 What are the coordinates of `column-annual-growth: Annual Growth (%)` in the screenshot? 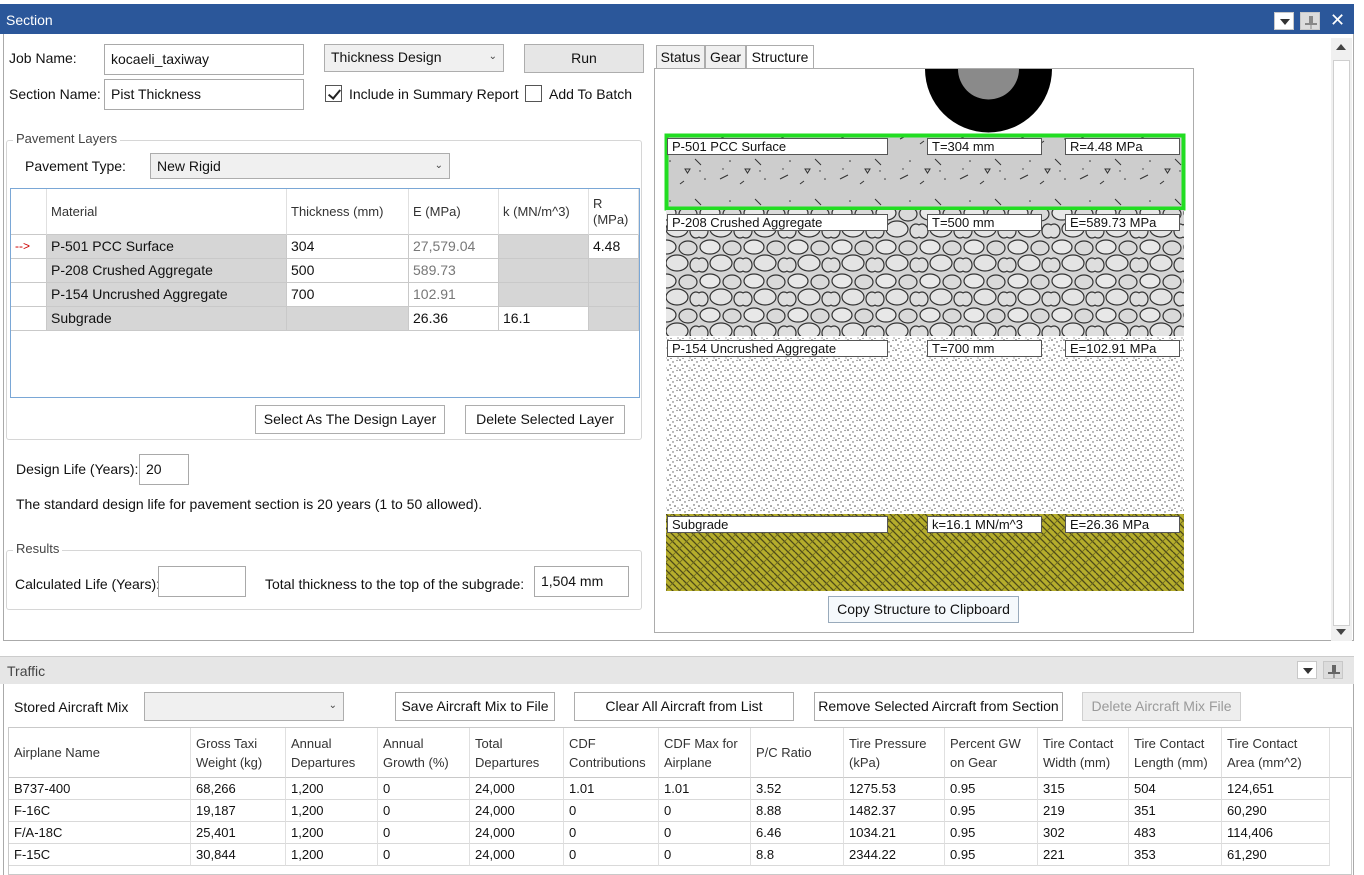 It's located at (424, 753).